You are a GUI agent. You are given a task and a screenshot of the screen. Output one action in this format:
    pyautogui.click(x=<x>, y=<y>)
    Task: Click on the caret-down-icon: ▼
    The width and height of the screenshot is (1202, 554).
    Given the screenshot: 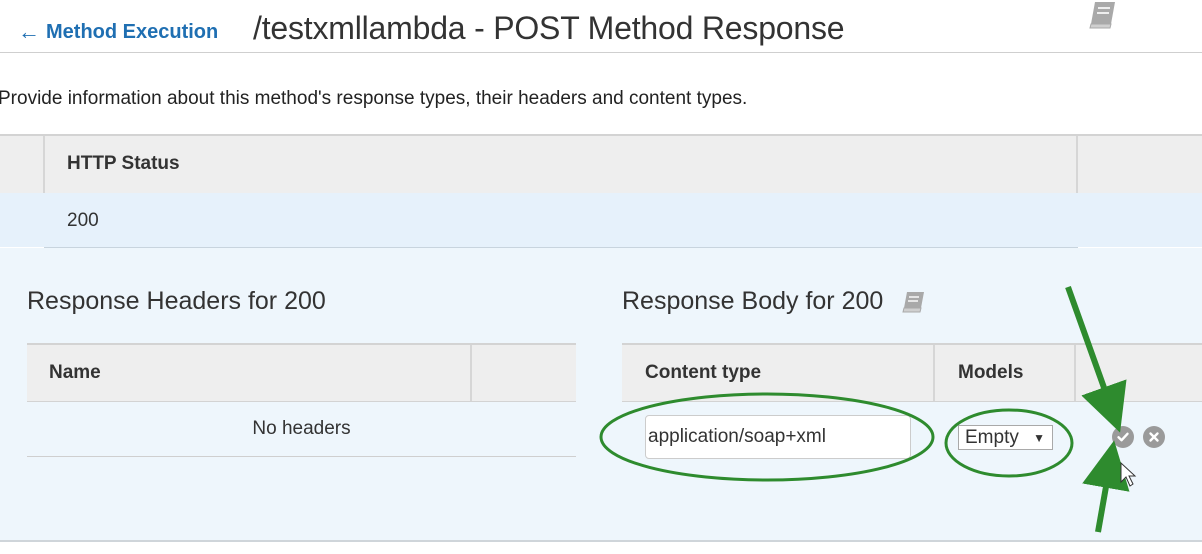 What is the action you would take?
    pyautogui.click(x=1039, y=437)
    